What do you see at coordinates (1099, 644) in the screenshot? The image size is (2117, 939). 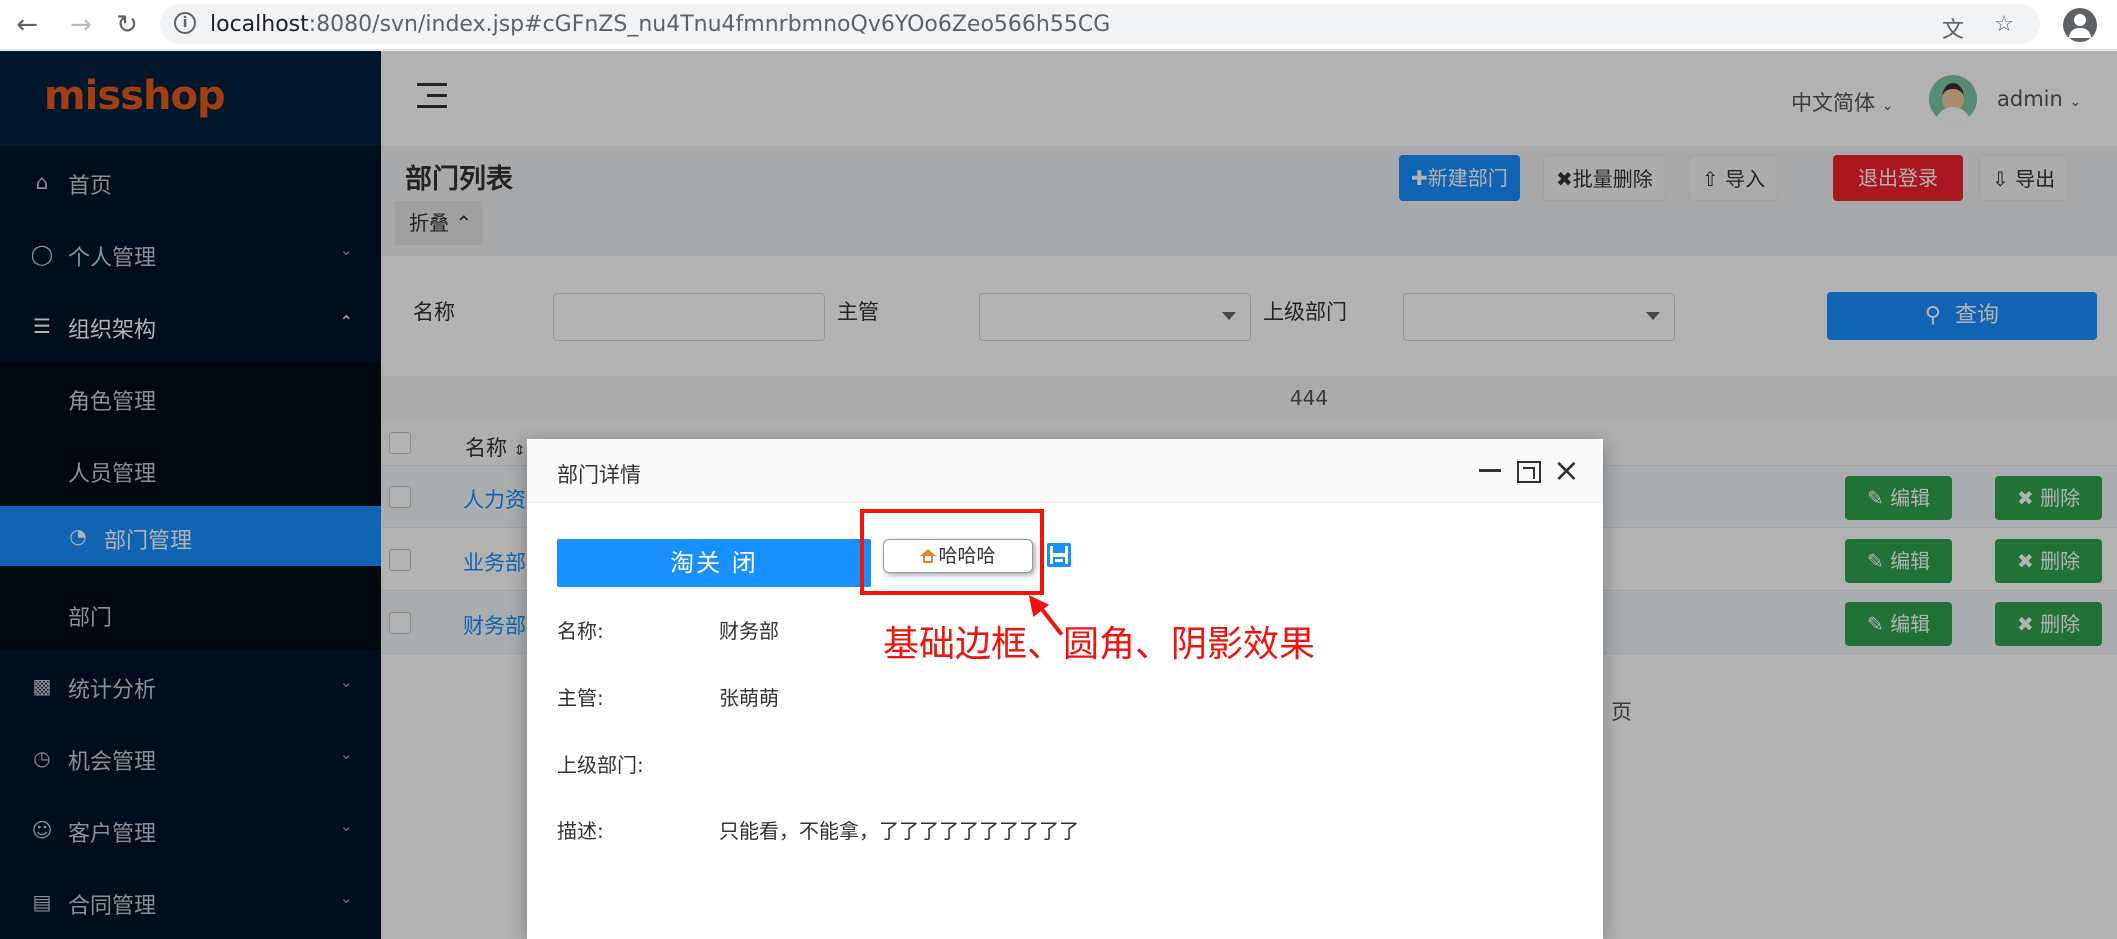 I see `annotation-text: 基础边框、圆角、阴影效果` at bounding box center [1099, 644].